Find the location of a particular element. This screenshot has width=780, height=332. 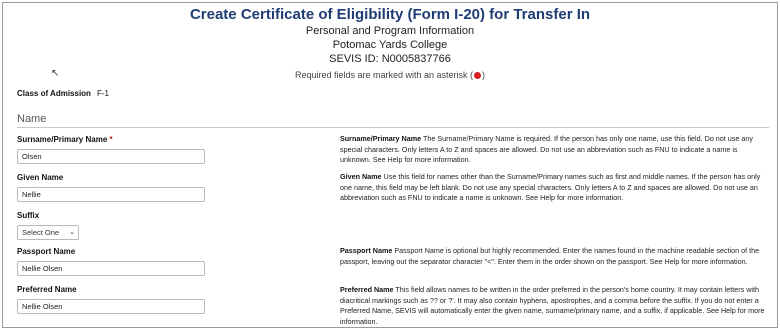

surname-help-title: Surname/Primary Name is located at coordinates (381, 138).